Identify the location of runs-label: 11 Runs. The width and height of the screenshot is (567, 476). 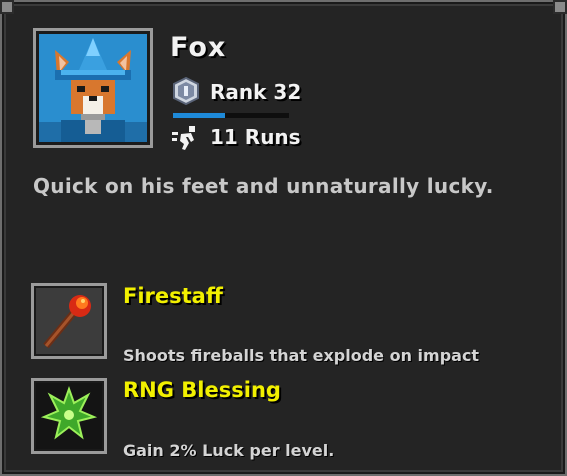
(255, 137).